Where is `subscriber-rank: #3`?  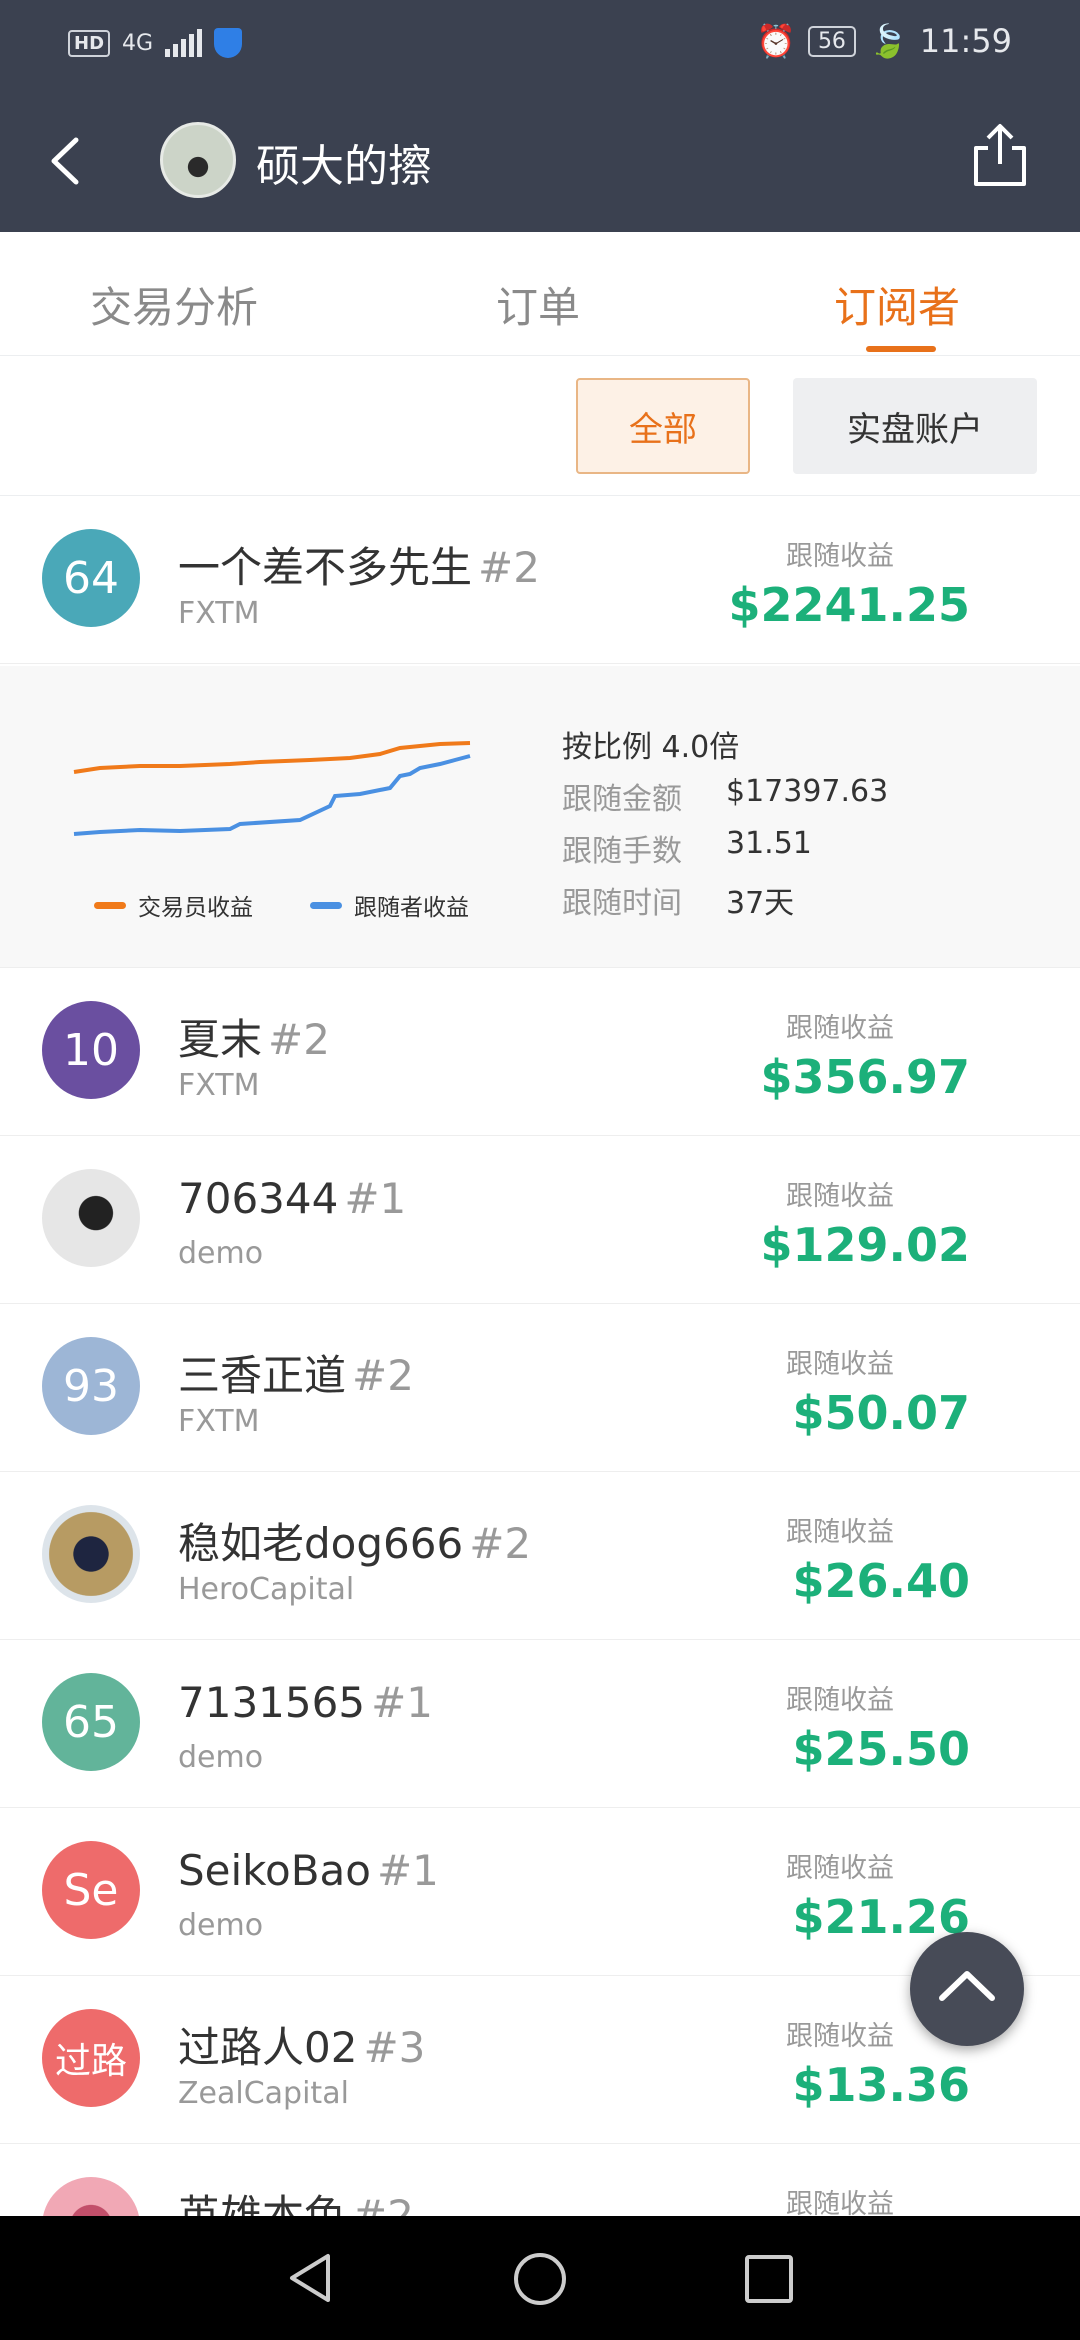
subscriber-rank: #3 is located at coordinates (394, 2047).